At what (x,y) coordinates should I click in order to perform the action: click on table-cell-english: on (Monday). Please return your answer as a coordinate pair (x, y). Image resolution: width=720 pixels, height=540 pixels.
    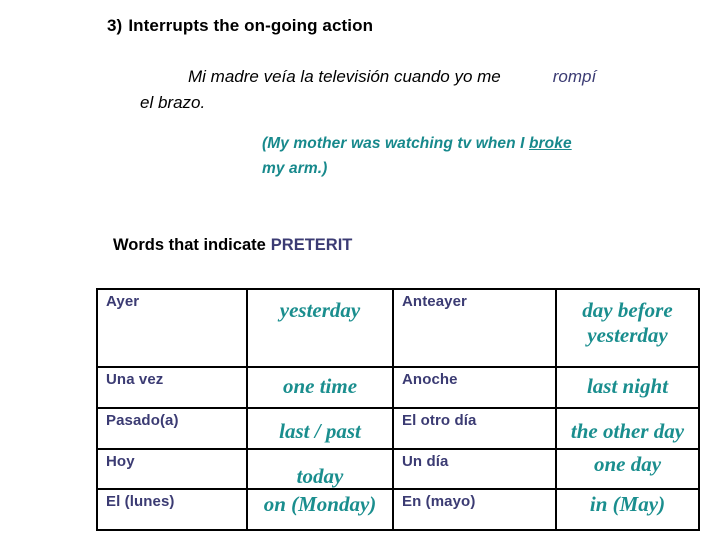
    Looking at the image, I should click on (320, 509).